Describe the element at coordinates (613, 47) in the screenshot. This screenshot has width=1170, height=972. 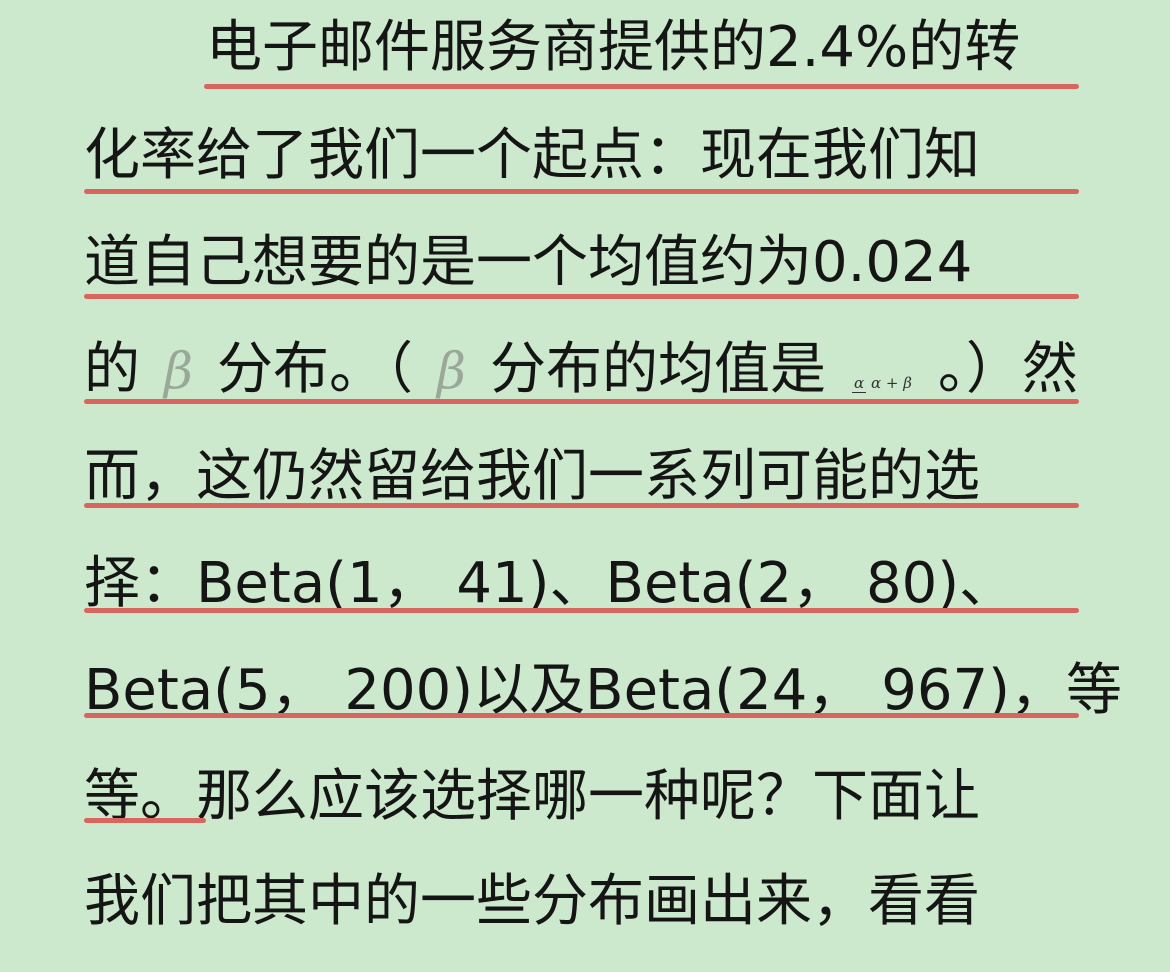
I see `line-text: 电子邮件服务商提供的2.4%的转` at that location.